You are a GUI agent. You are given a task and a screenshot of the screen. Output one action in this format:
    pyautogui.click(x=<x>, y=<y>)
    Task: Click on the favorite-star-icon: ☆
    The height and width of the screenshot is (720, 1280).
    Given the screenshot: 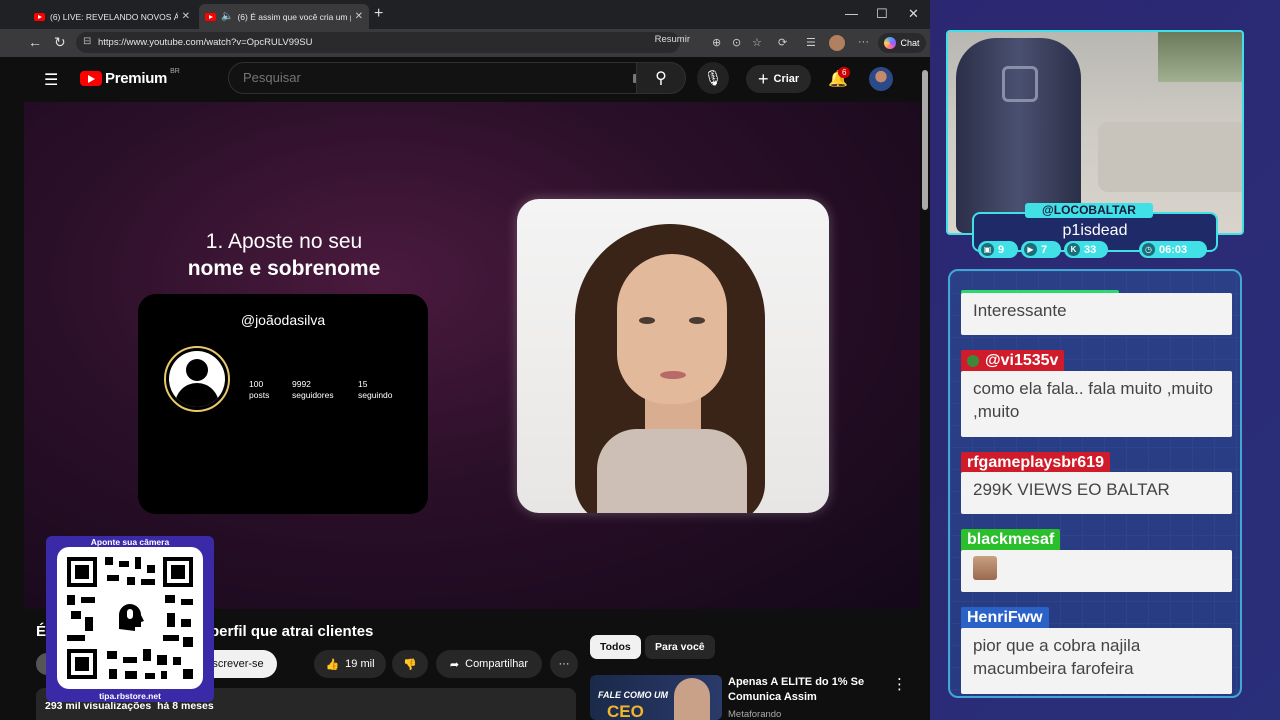 What is the action you would take?
    pyautogui.click(x=757, y=42)
    